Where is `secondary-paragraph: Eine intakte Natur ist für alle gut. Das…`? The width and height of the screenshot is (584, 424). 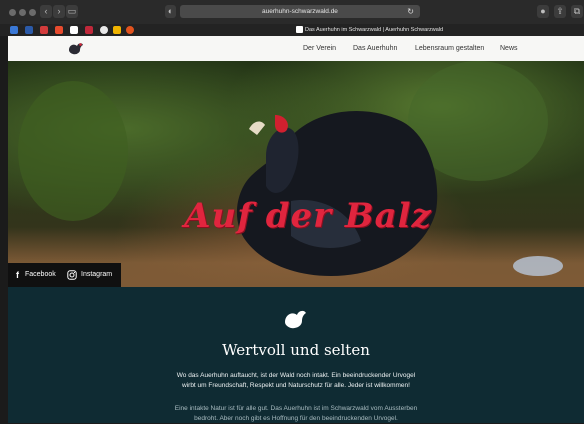 secondary-paragraph: Eine intakte Natur ist für alle gut. Das… is located at coordinates (296, 414).